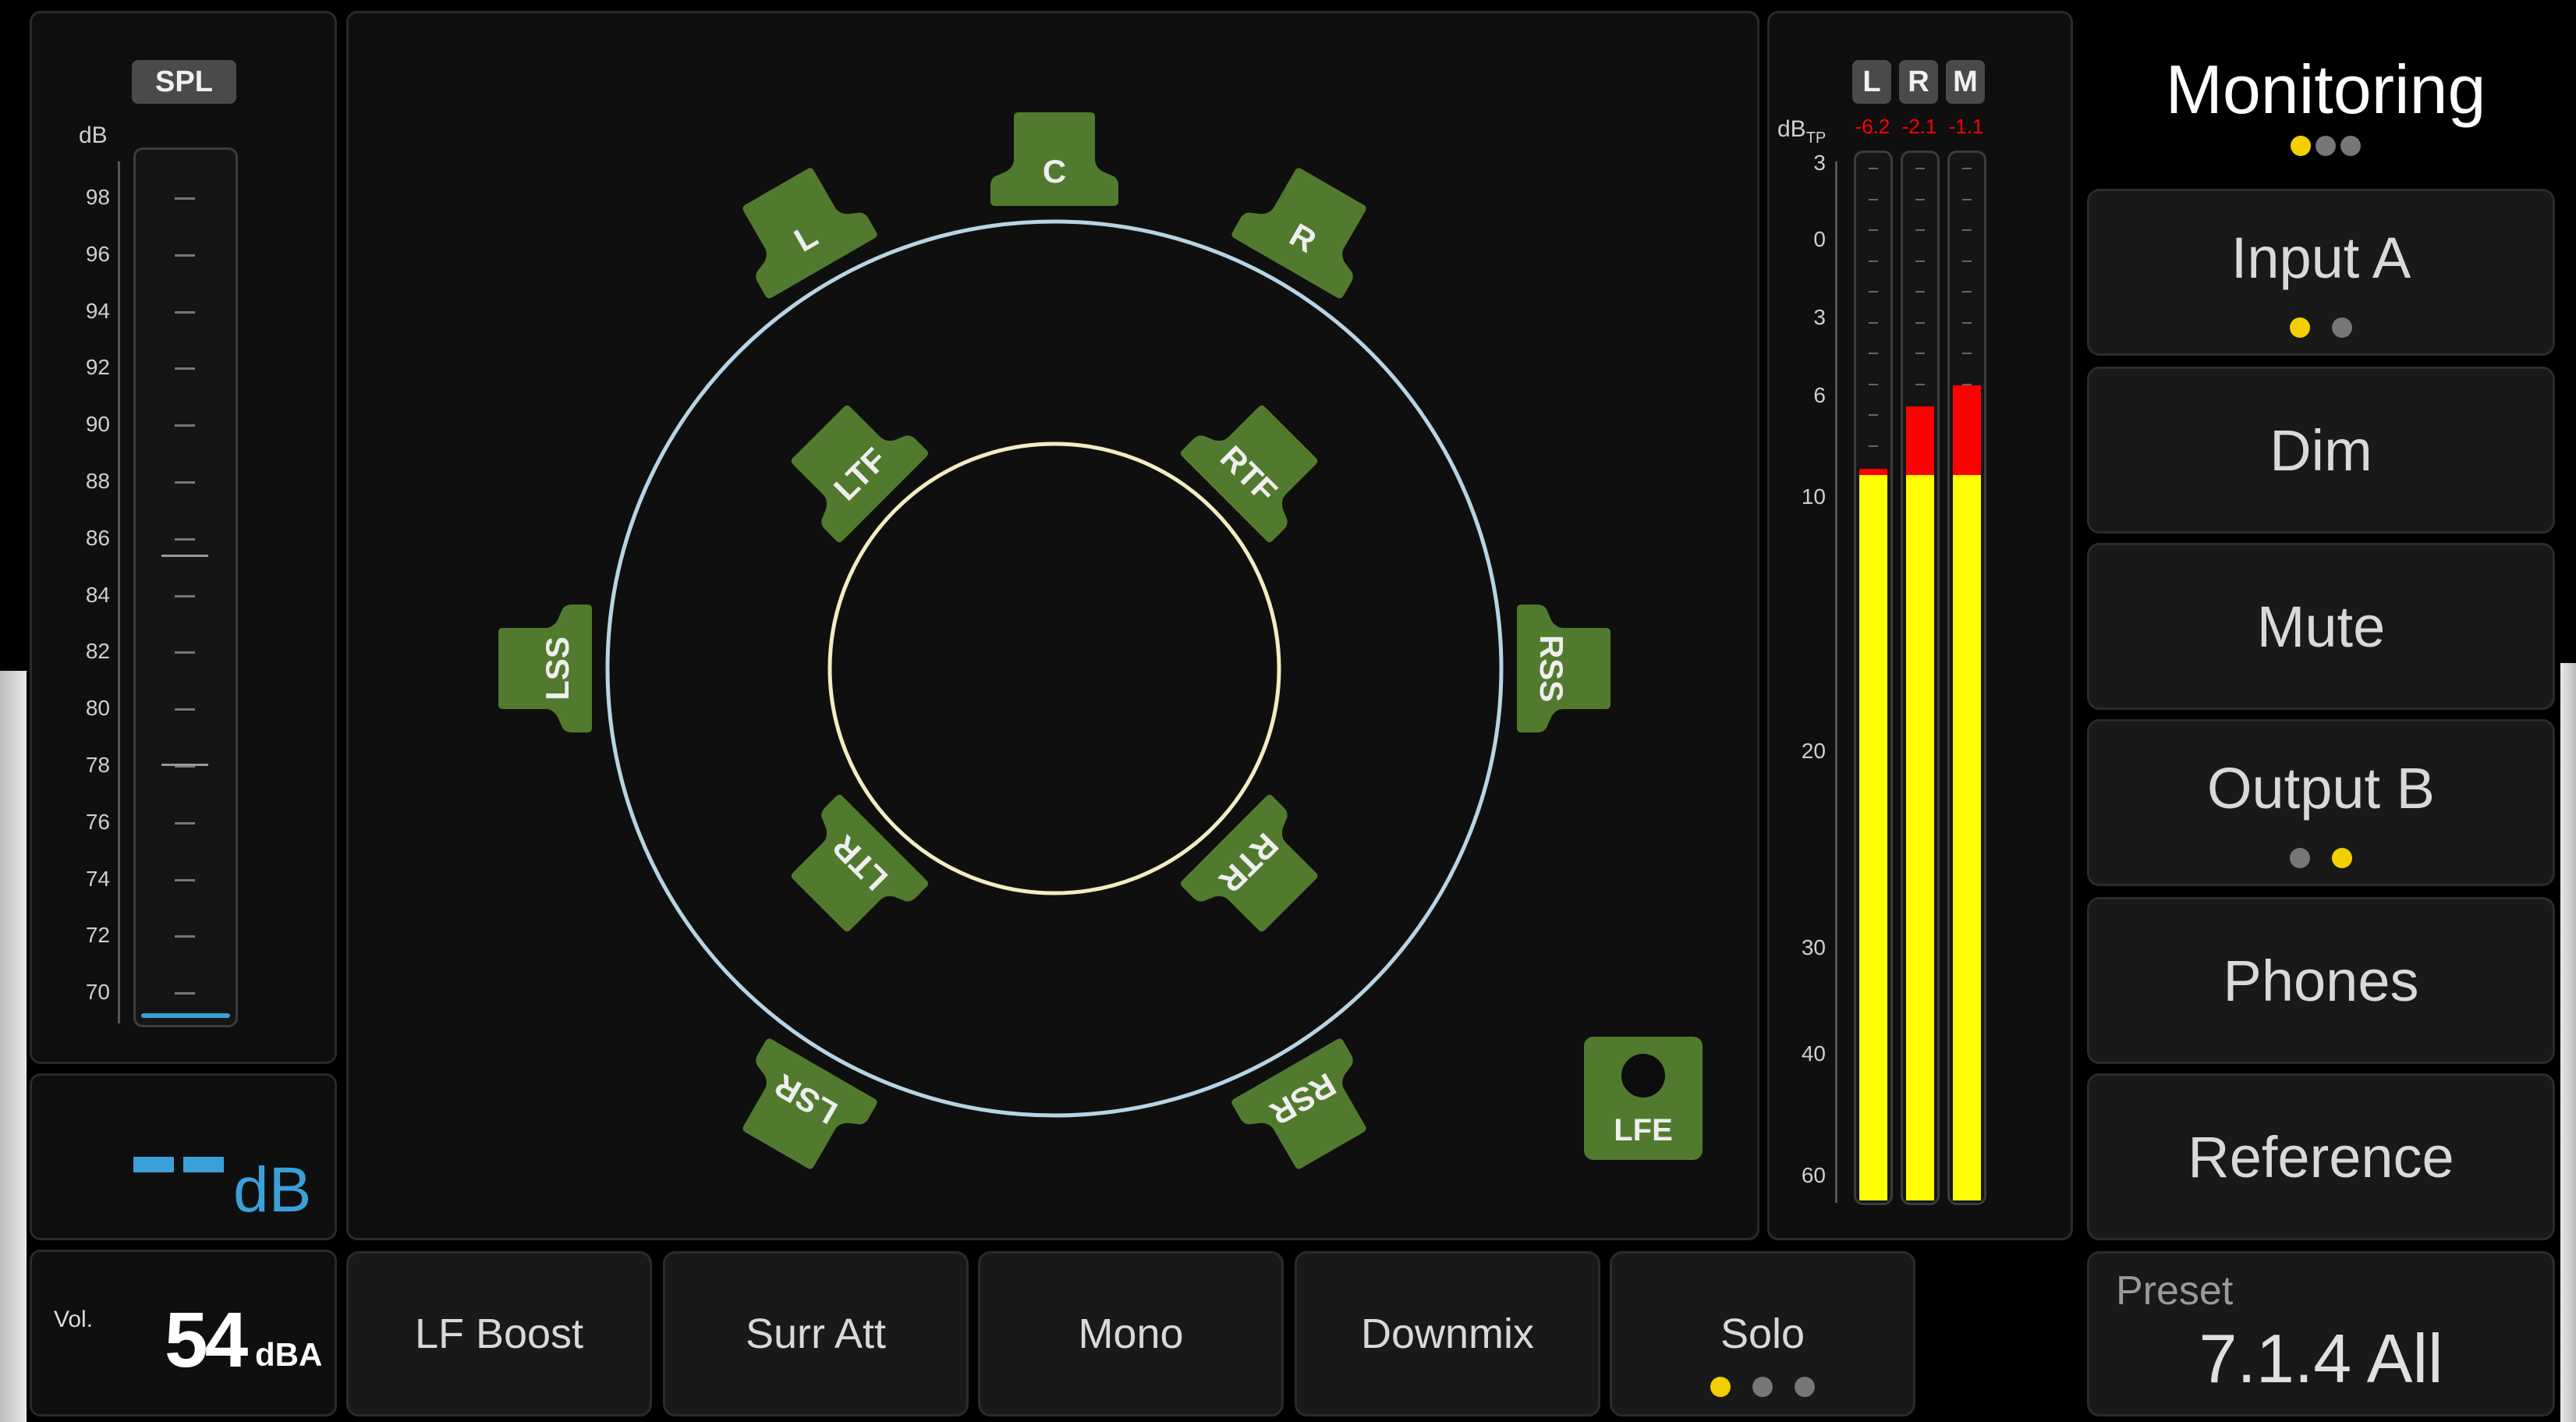  What do you see at coordinates (816, 1334) in the screenshot?
I see `button-surr-att: Surr Att` at bounding box center [816, 1334].